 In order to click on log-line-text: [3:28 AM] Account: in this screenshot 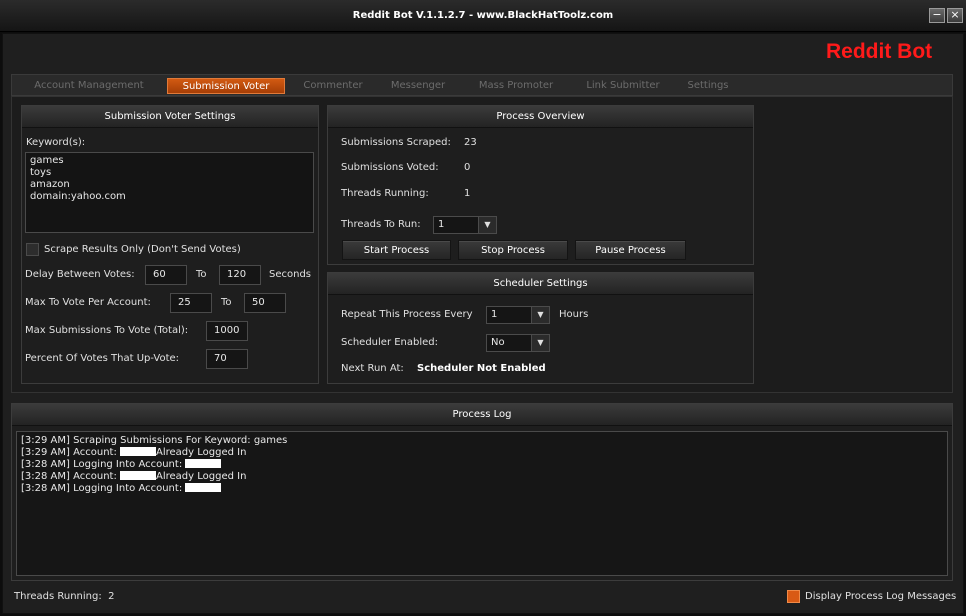, I will do `click(71, 476)`.